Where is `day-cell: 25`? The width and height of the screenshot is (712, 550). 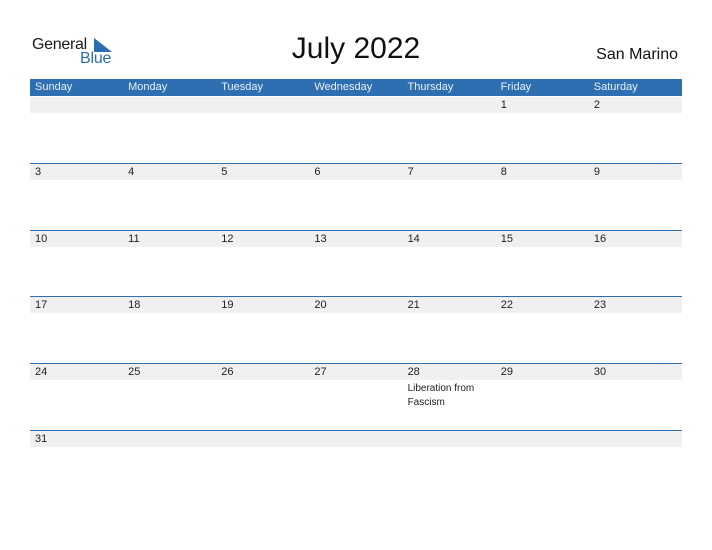
day-cell: 25 is located at coordinates (169, 397).